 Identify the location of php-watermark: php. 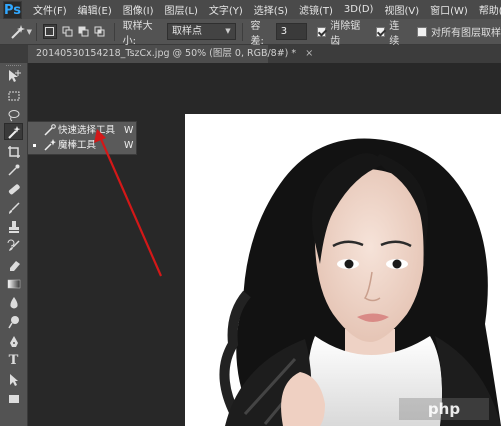
(444, 409).